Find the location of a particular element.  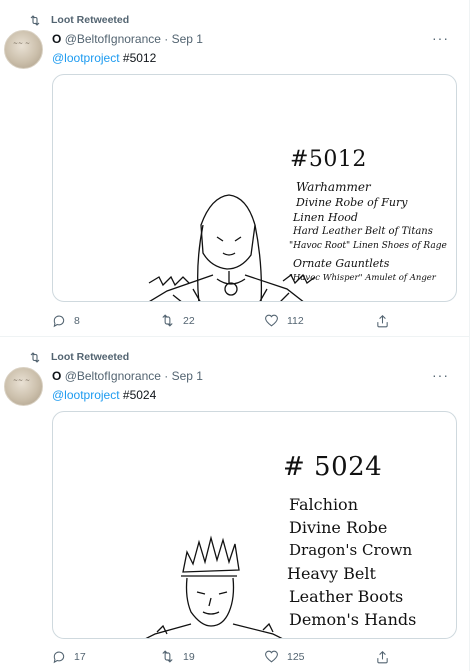

reply-count: 17 is located at coordinates (80, 657).